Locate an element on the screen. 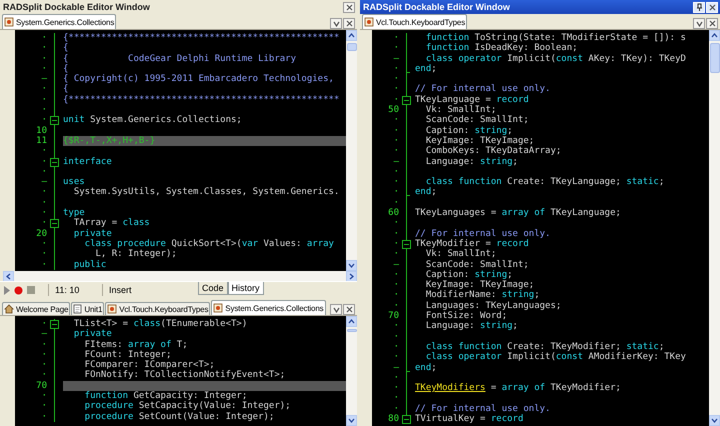 The width and height of the screenshot is (720, 426). file-tab: Unit1 is located at coordinates (87, 308).